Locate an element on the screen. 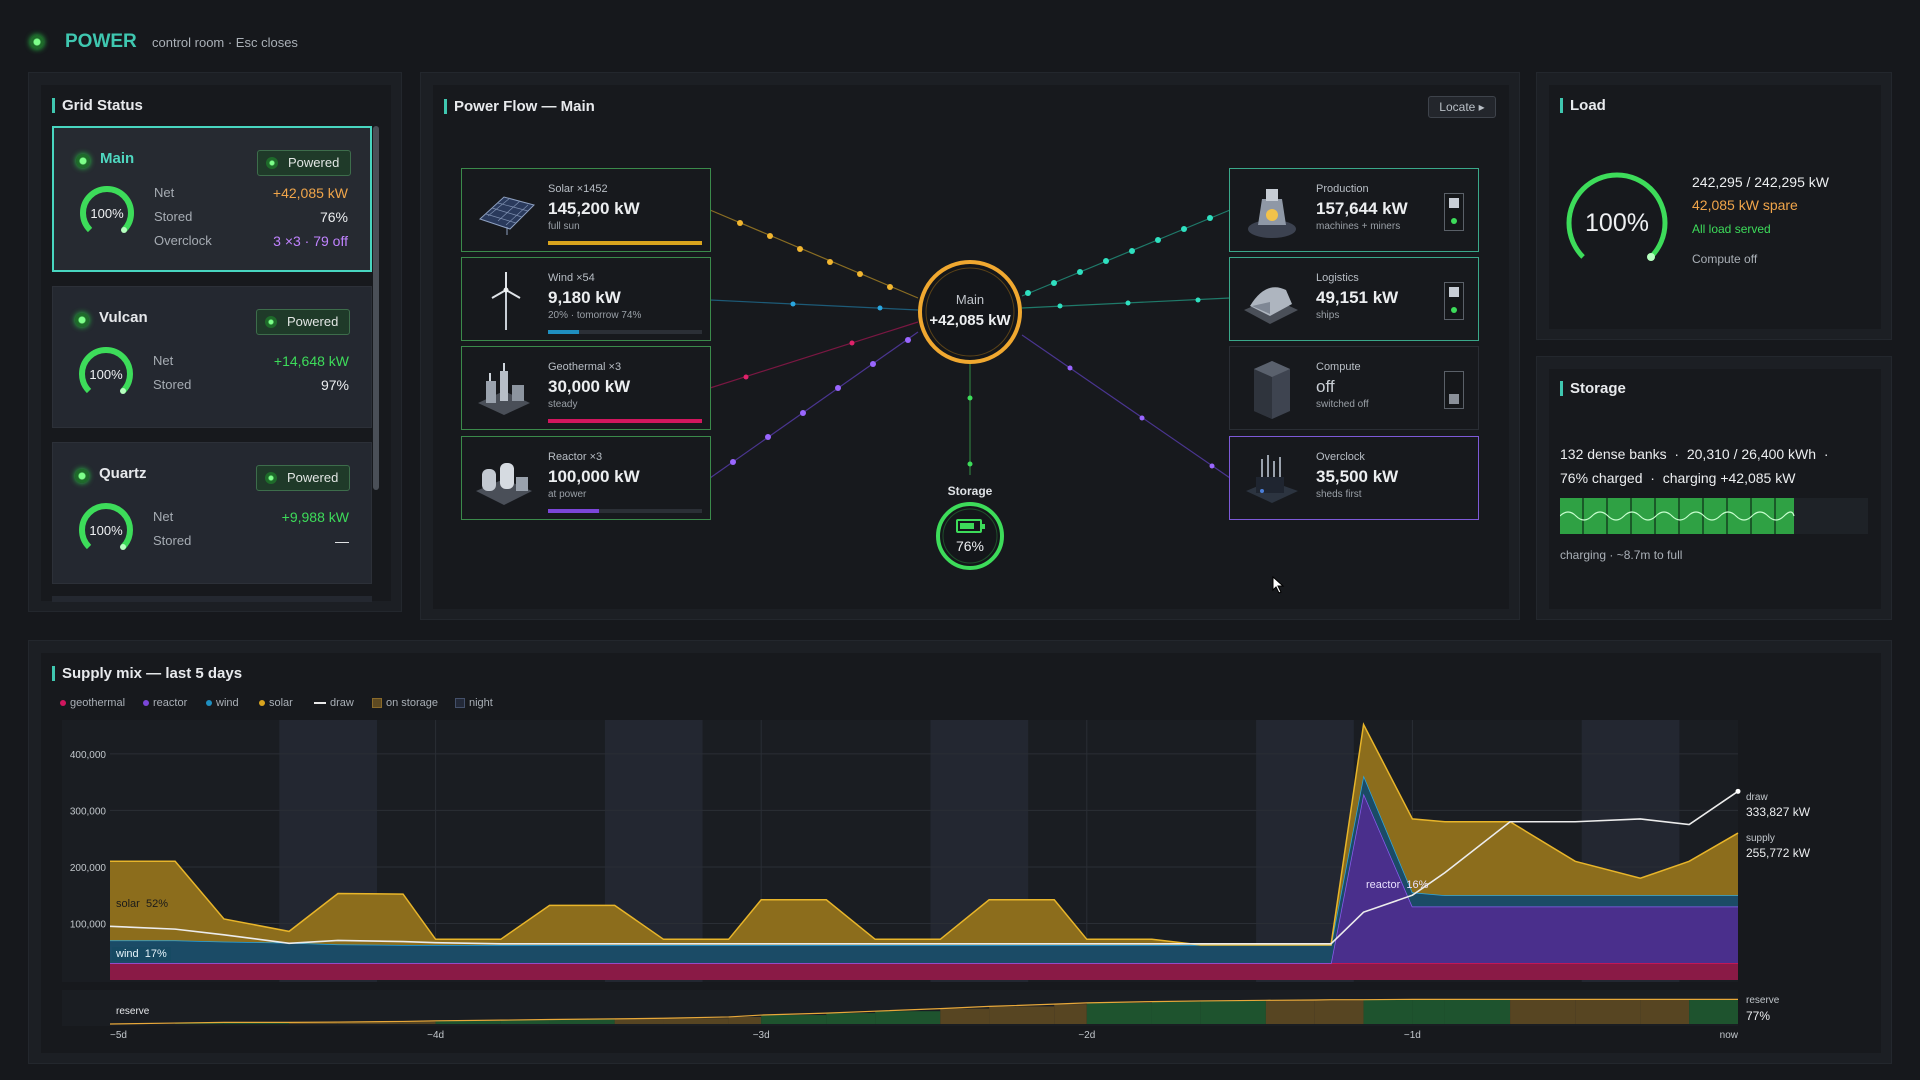 This screenshot has width=1920, height=1080. y-tick-label: 300,000 is located at coordinates (88, 811).